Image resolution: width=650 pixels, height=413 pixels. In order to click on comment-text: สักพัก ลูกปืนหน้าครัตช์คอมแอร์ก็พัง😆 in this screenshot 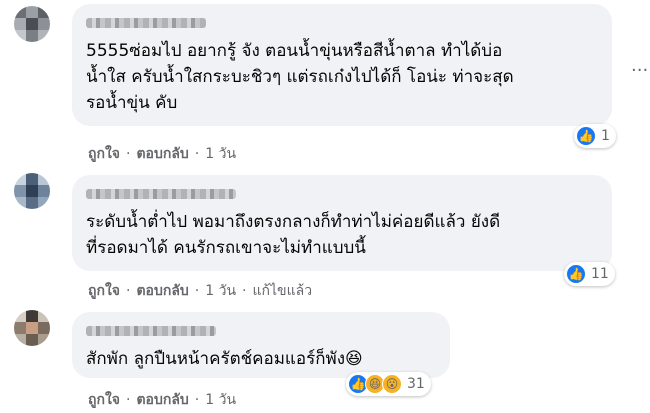, I will do `click(224, 359)`.